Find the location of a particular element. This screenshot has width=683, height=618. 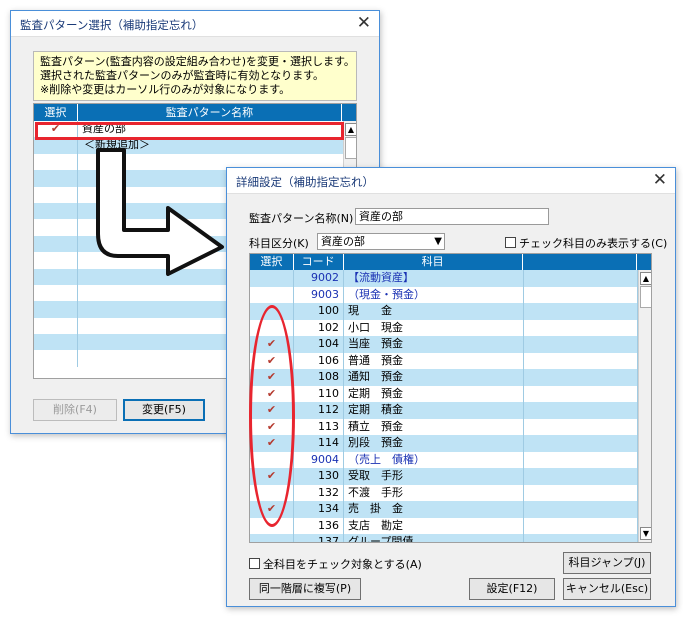

delete-button: 削除(F4) is located at coordinates (75, 410).